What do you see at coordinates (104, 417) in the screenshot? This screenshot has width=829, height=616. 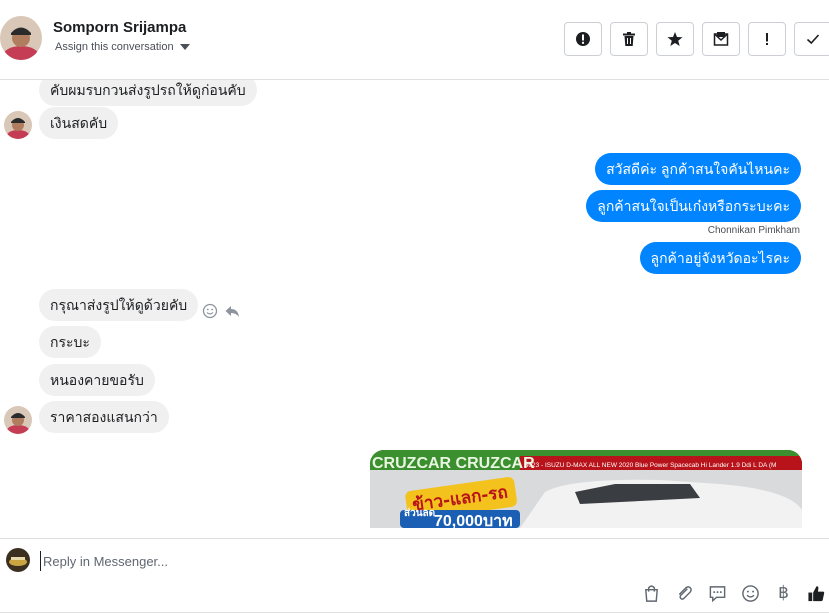 I see `message-incoming: ราคาสองแสนกว่า` at bounding box center [104, 417].